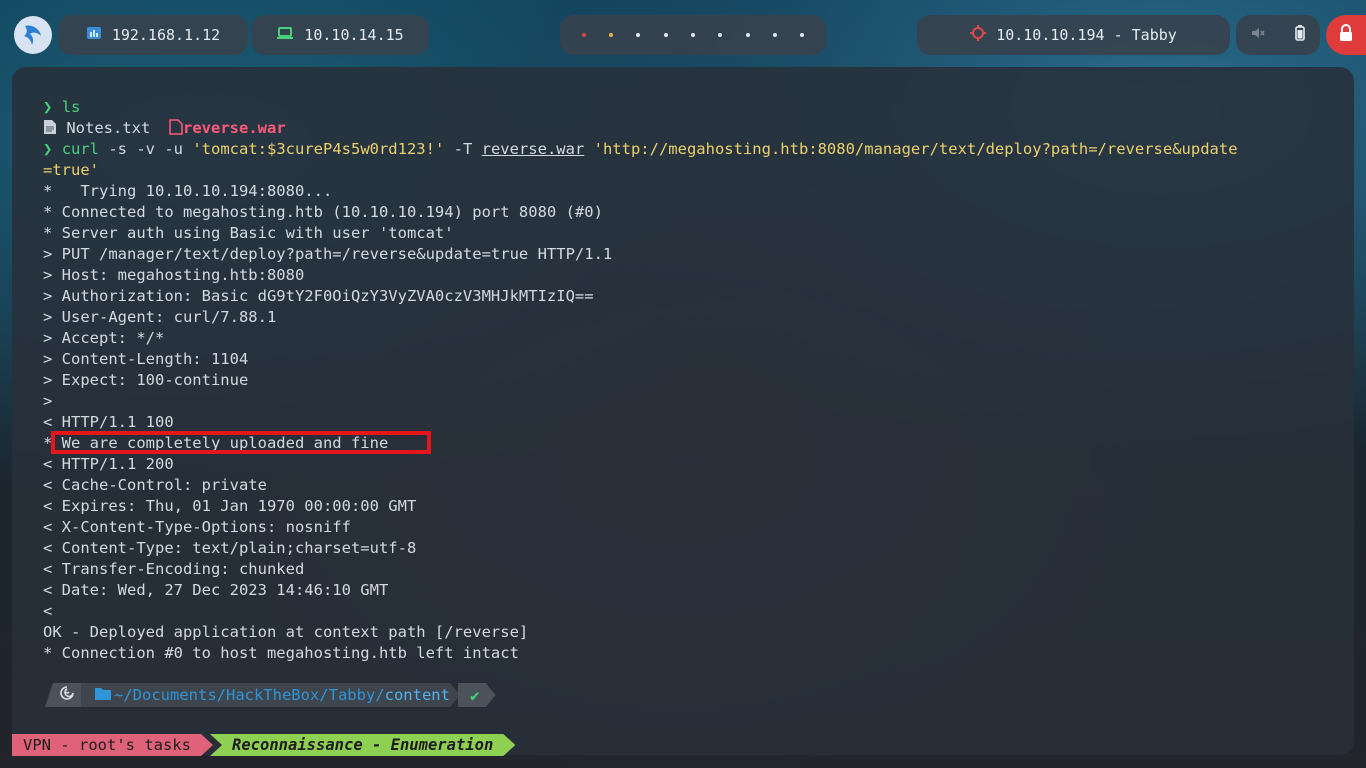 The height and width of the screenshot is (768, 1366). I want to click on network-icon, so click(94, 35).